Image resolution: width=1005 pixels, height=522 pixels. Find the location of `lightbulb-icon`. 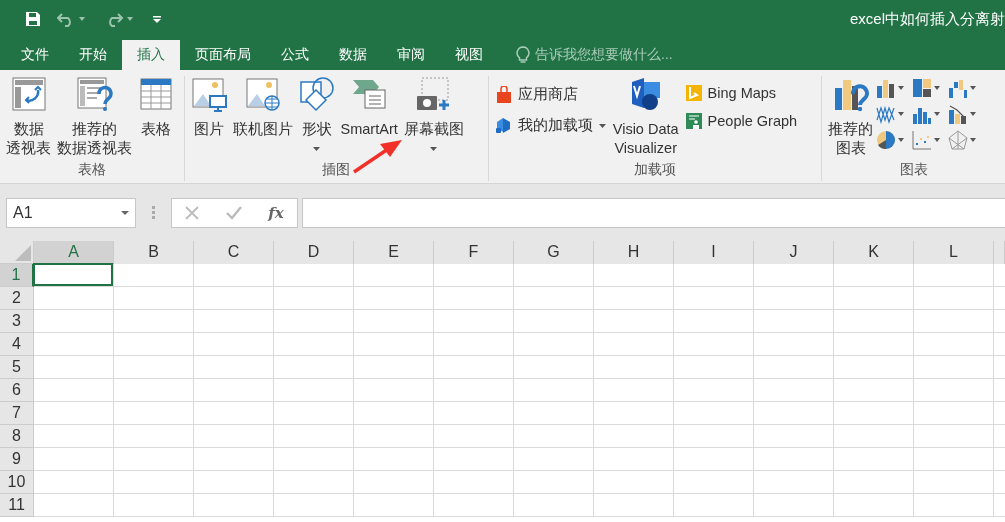

lightbulb-icon is located at coordinates (523, 55).